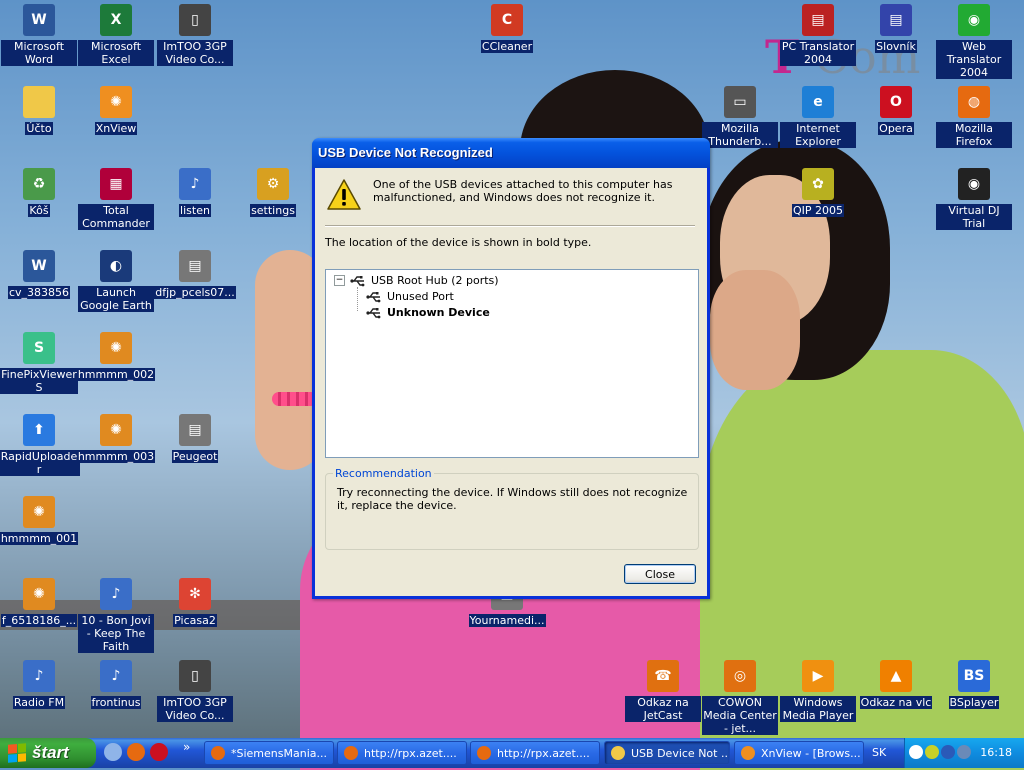 The width and height of the screenshot is (1024, 770). Describe the element at coordinates (39, 184) in the screenshot. I see `recycle-bin-icon: ♻` at that location.